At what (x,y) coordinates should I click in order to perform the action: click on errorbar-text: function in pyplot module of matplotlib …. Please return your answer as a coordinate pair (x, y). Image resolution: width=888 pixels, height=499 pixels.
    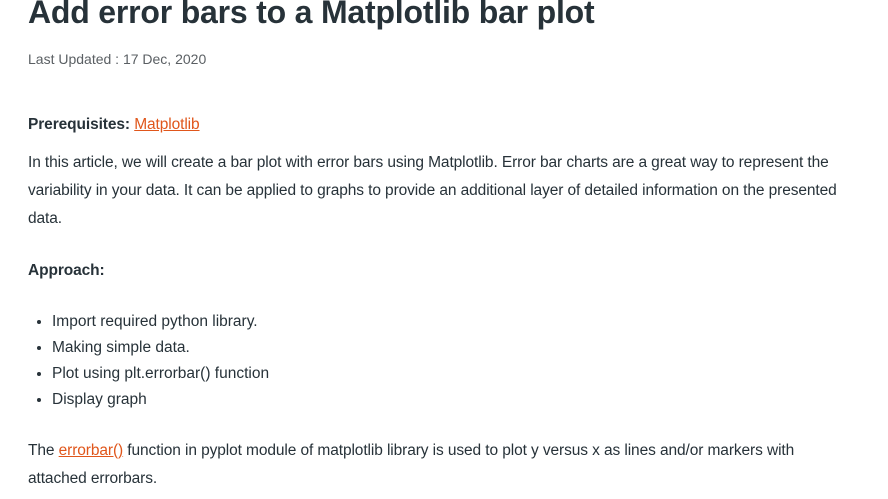
    Looking at the image, I should click on (411, 464).